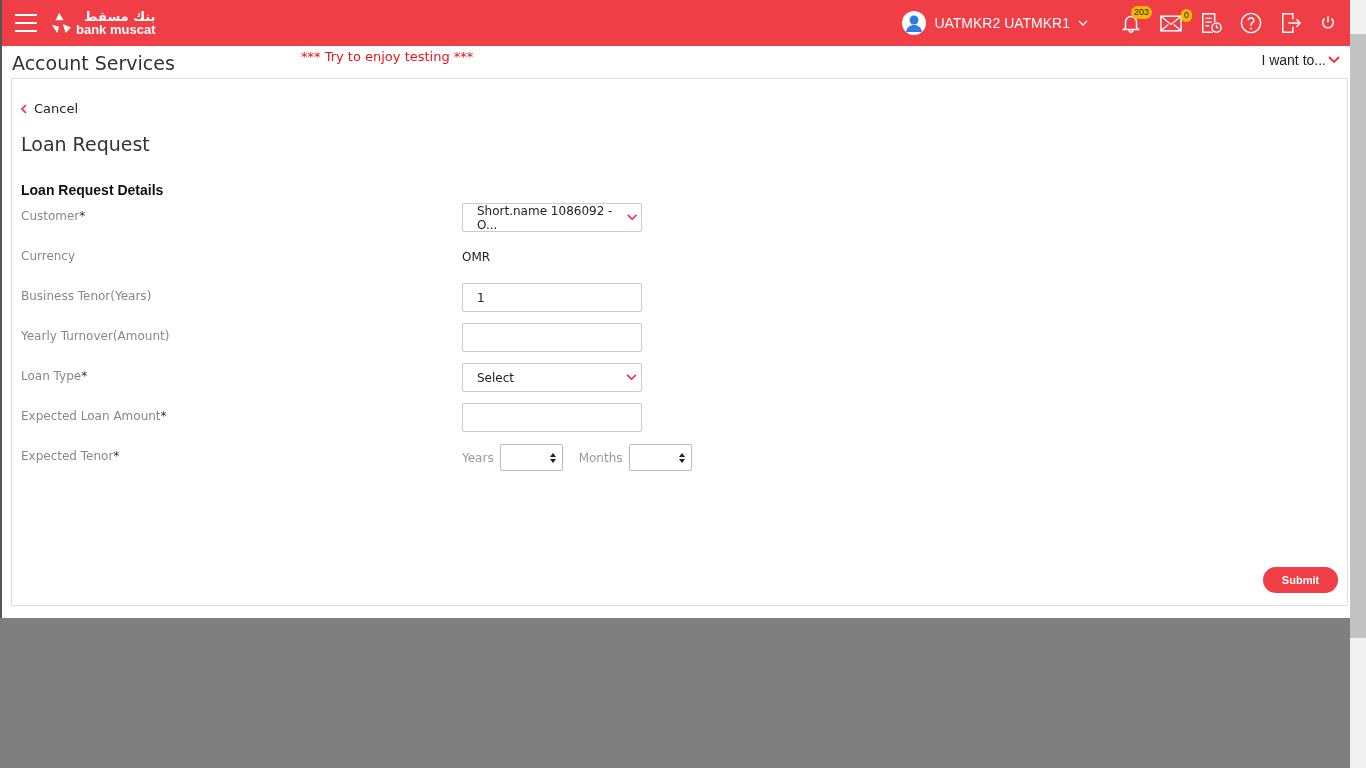 This screenshot has width=1366, height=768. I want to click on select-dropdown: Select, so click(552, 377).